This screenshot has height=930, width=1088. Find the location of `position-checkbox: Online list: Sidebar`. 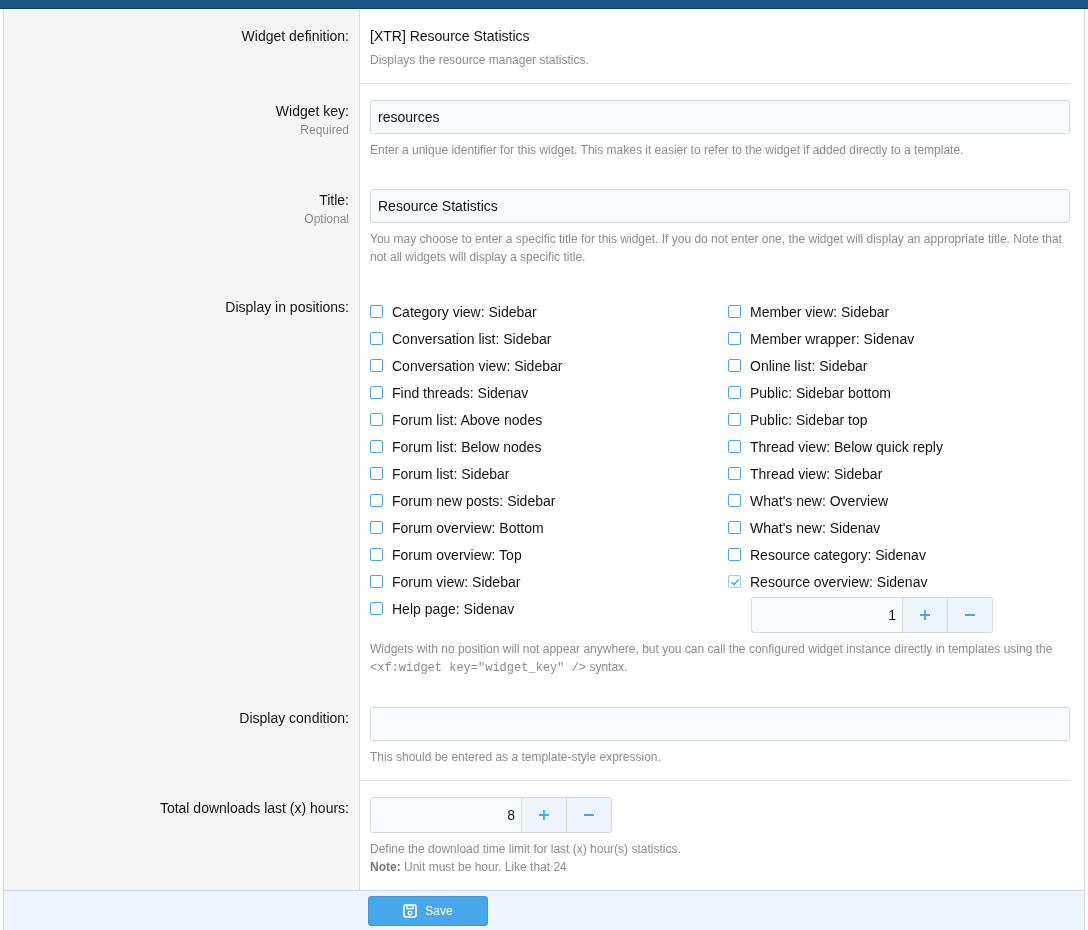

position-checkbox: Online list: Sidebar is located at coordinates (899, 365).